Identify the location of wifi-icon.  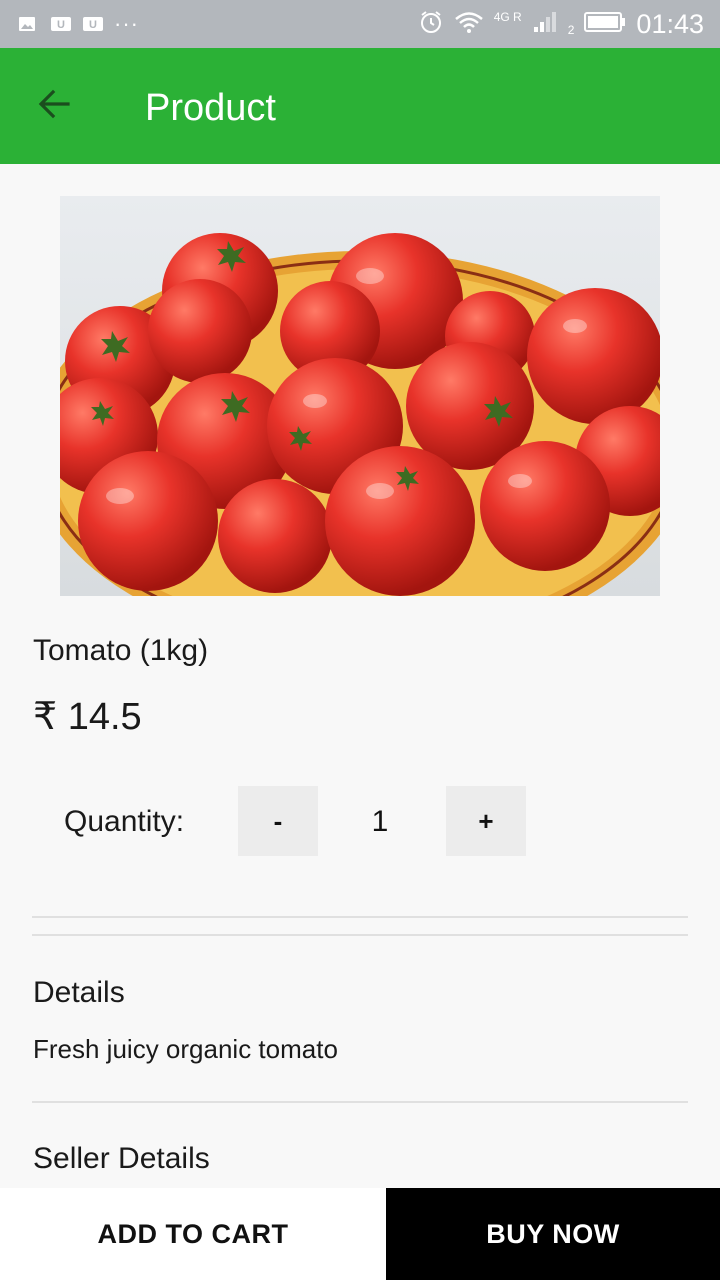
(469, 24).